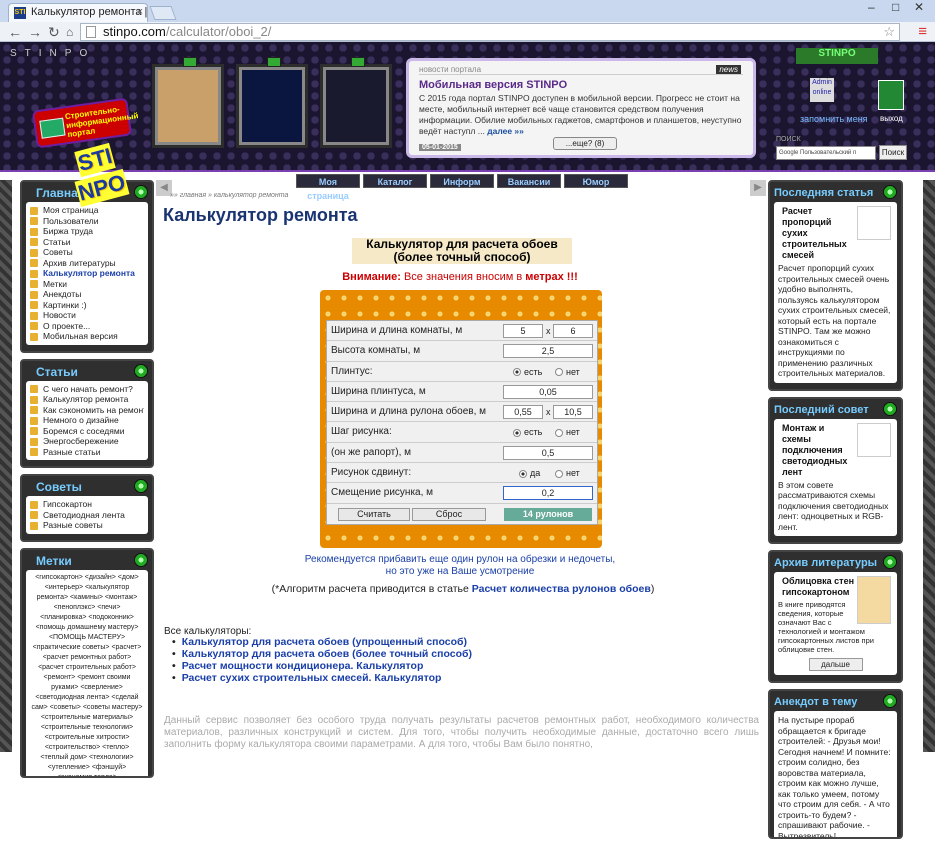 The width and height of the screenshot is (935, 845). Describe the element at coordinates (834, 119) in the screenshot. I see `remember-me-link: запомнить меня` at that location.